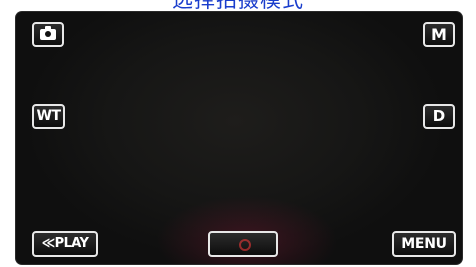 This screenshot has width=476, height=267. Describe the element at coordinates (48, 116) in the screenshot. I see `zoom-wt-button: WT` at that location.